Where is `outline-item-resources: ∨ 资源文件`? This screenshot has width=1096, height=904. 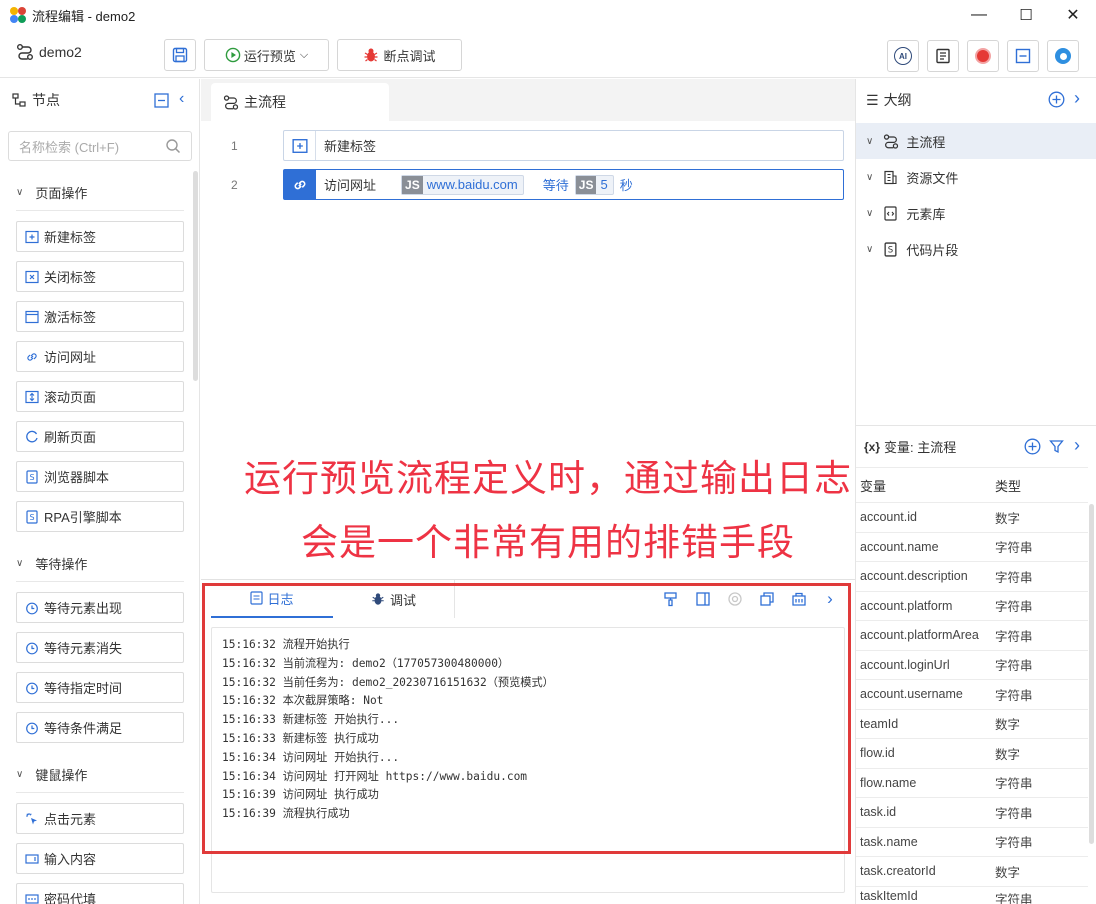
outline-item-resources: ∨ 资源文件 is located at coordinates (976, 177).